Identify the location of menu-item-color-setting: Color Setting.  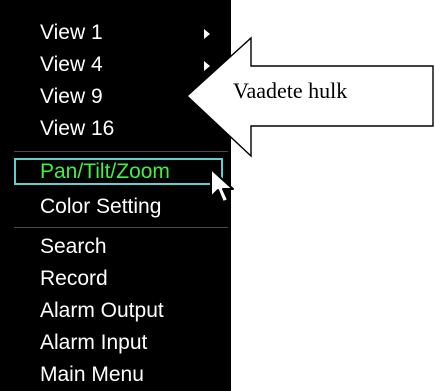
(100, 207).